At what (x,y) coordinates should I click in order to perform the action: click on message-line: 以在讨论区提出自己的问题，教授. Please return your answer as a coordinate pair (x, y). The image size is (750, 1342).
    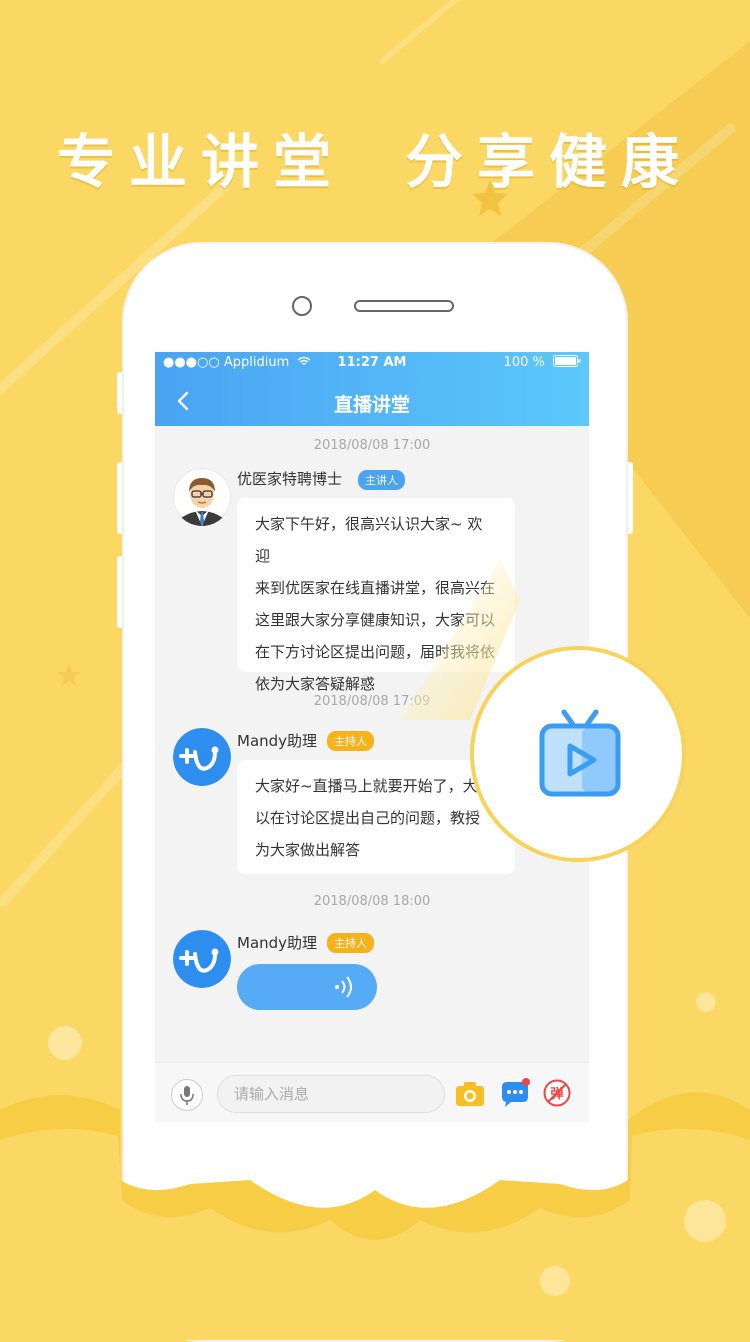
    Looking at the image, I should click on (368, 818).